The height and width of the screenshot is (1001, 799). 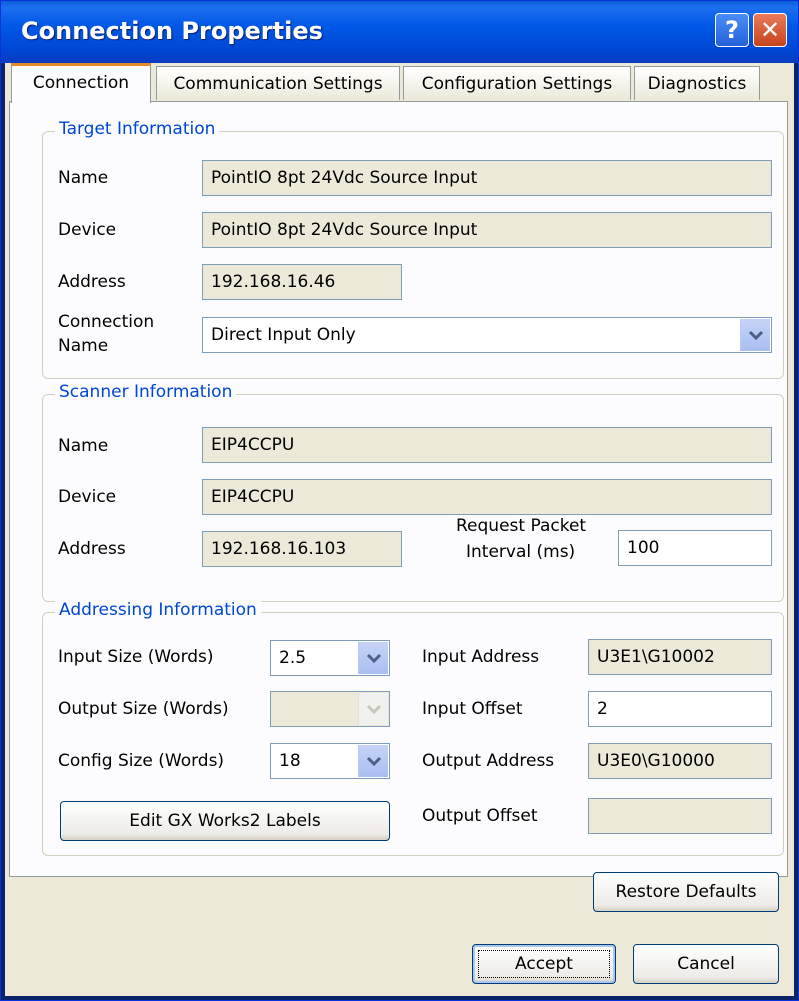 What do you see at coordinates (172, 31) in the screenshot?
I see `window-title: Connection Properties` at bounding box center [172, 31].